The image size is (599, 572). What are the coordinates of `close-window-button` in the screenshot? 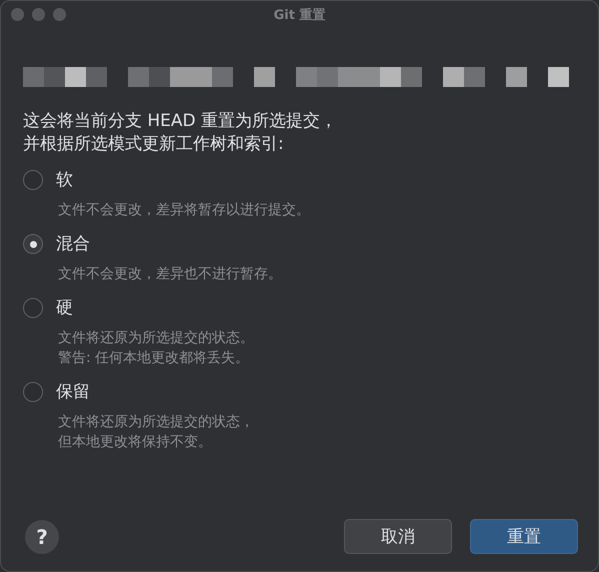 It's located at (17, 14).